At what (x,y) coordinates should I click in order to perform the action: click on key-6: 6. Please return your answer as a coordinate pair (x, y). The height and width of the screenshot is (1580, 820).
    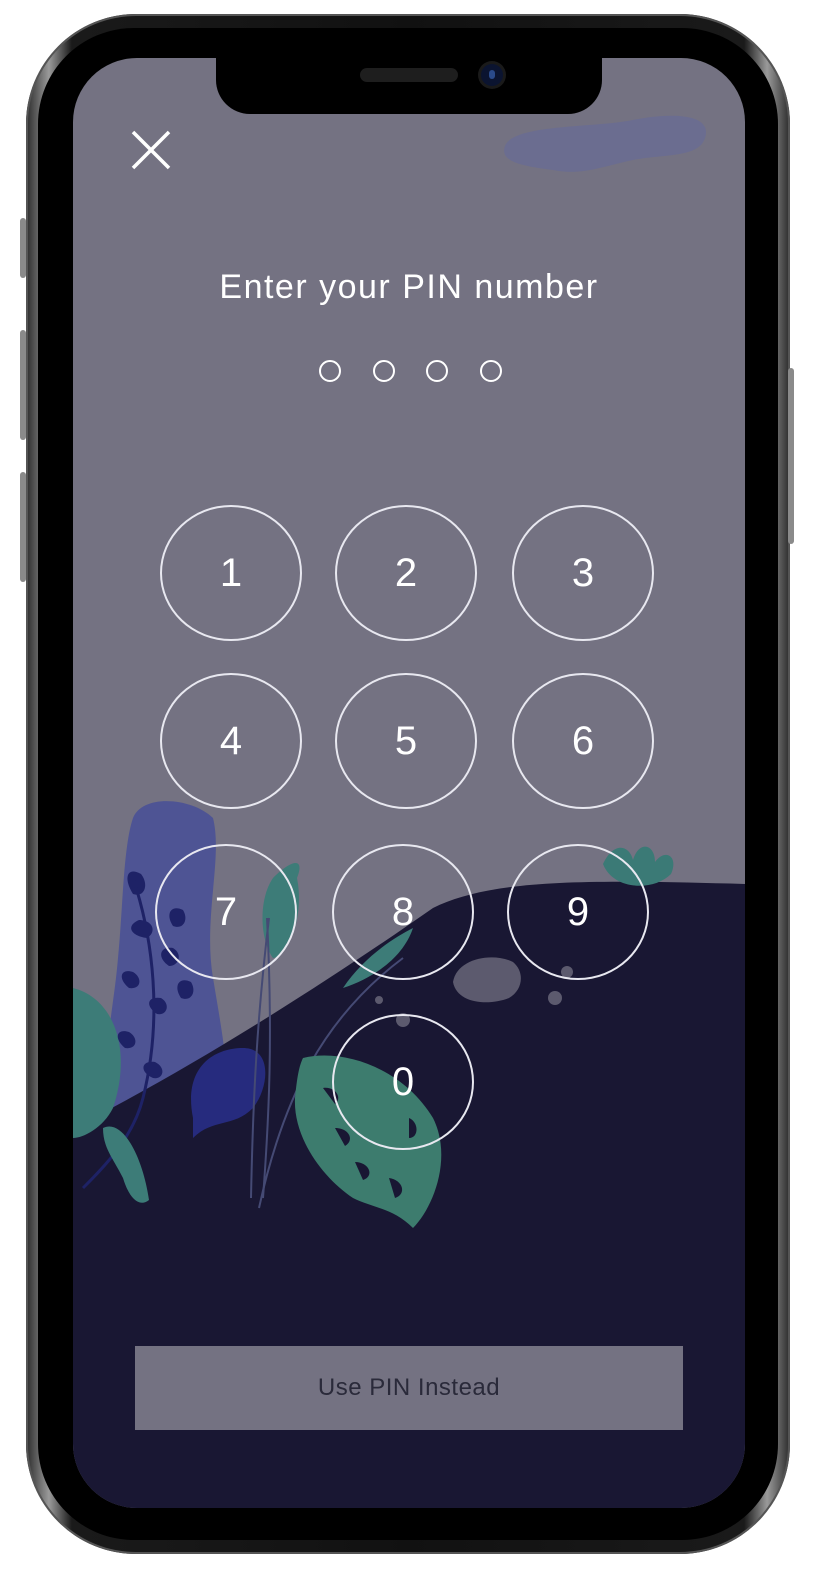
    Looking at the image, I should click on (583, 741).